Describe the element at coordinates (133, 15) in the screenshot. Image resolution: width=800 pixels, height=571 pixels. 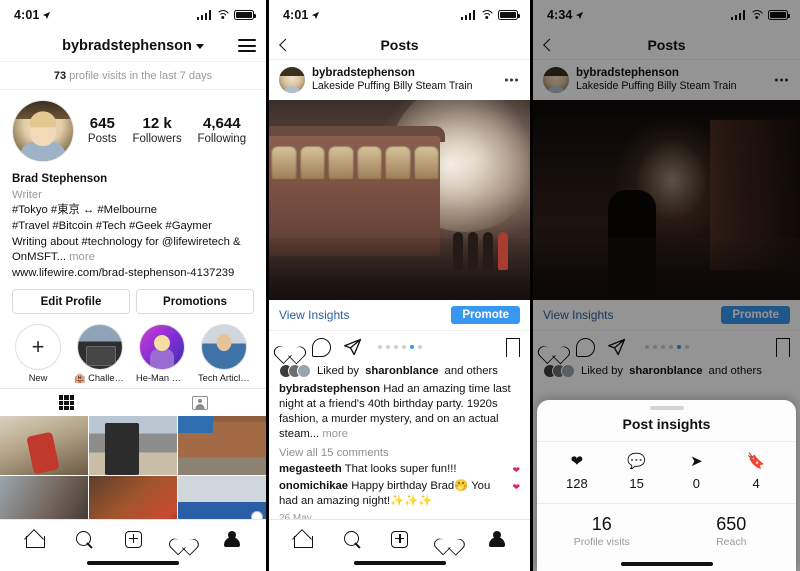
I see `status-bar-left: 4:01` at that location.